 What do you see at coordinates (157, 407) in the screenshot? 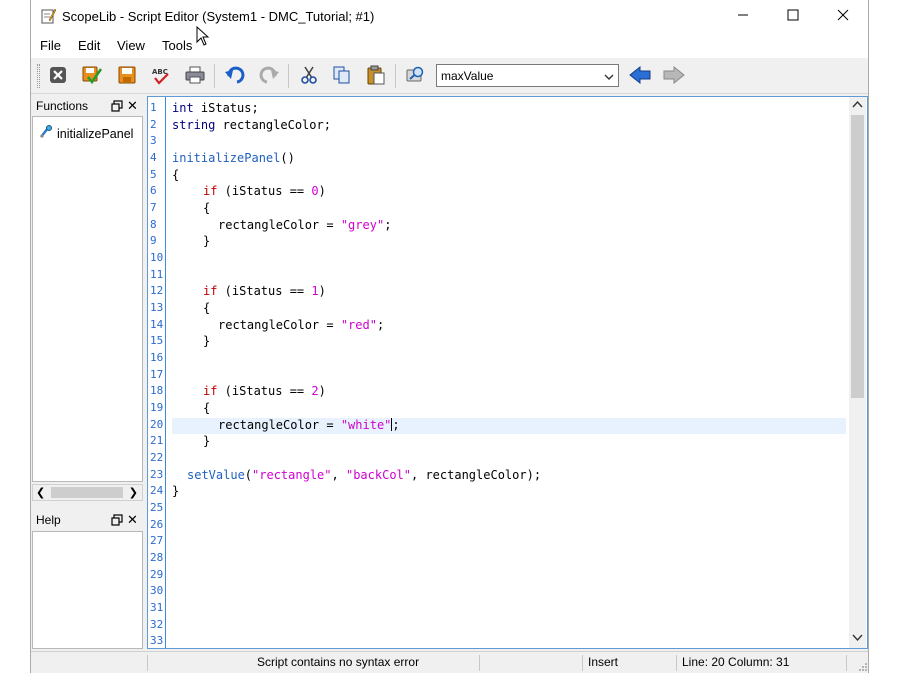
I see `line-number: 19` at bounding box center [157, 407].